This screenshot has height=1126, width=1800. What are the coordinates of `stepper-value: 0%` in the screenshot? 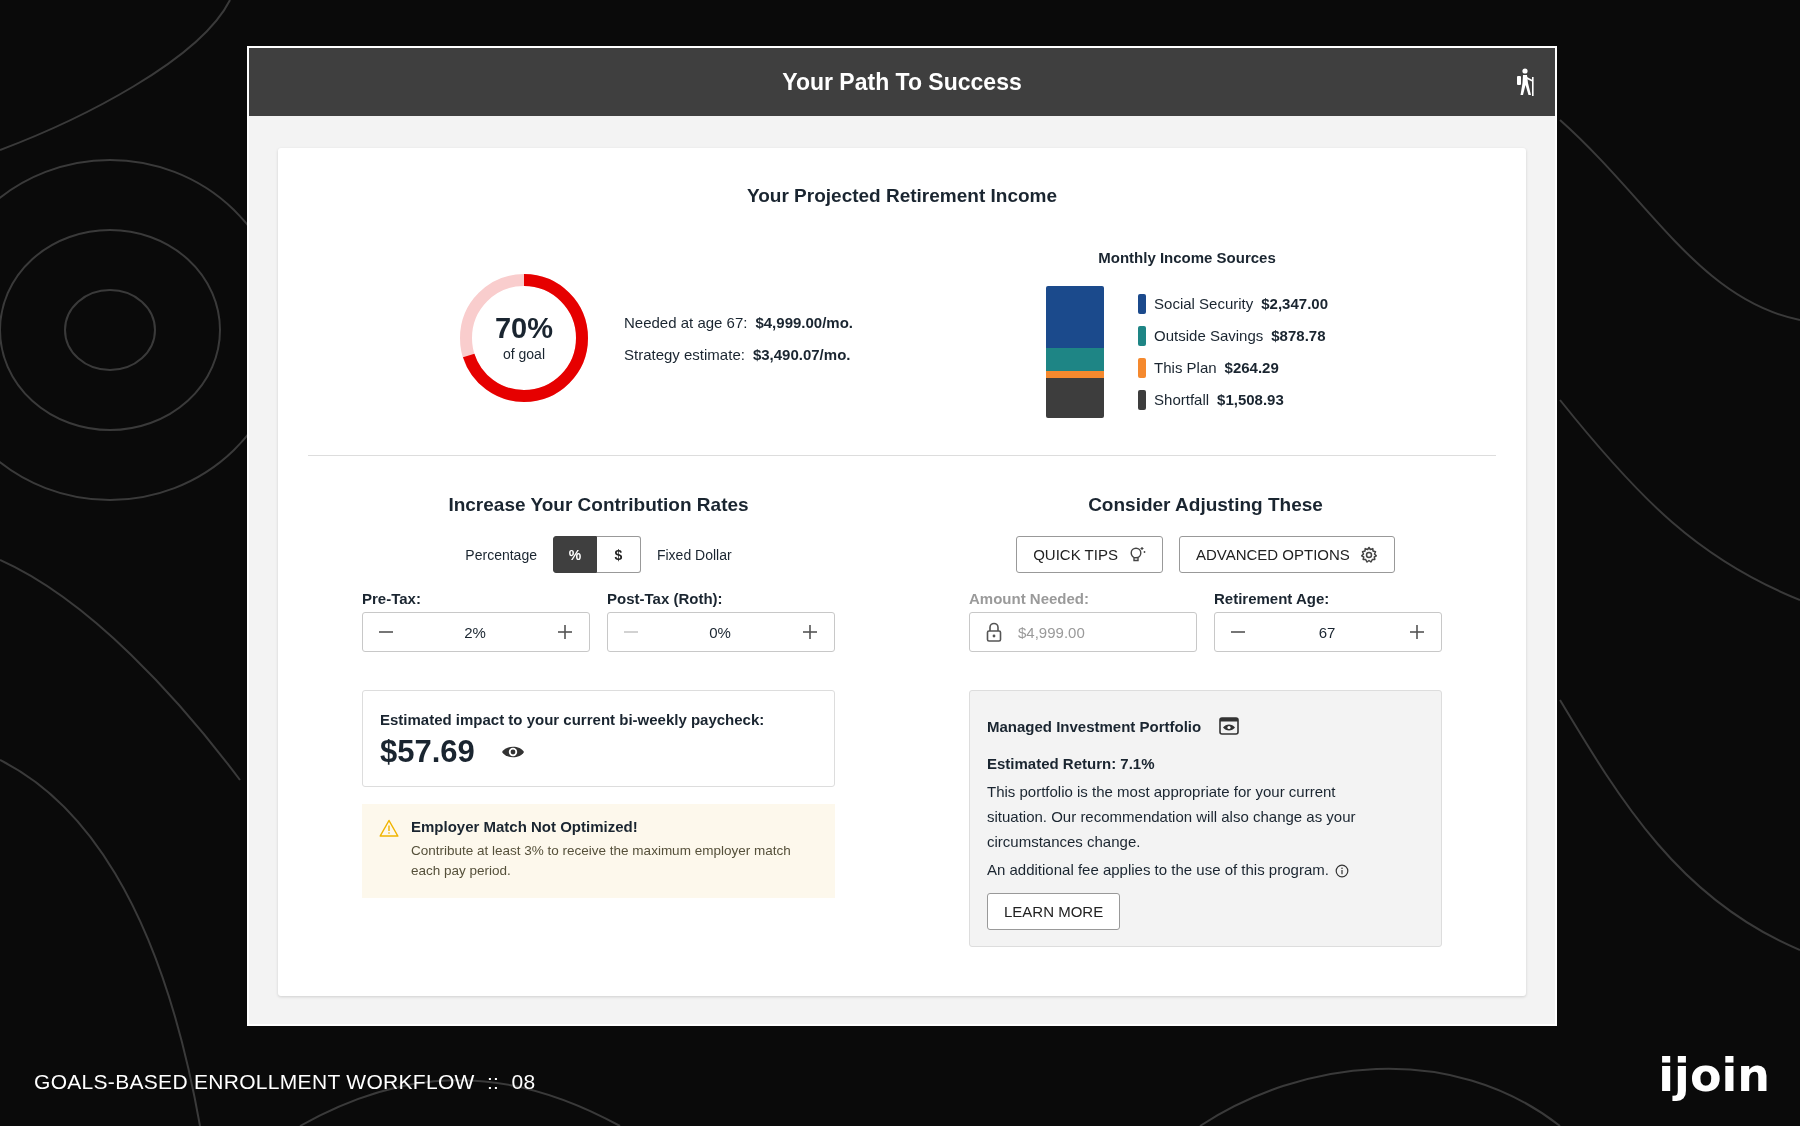 It's located at (720, 632).